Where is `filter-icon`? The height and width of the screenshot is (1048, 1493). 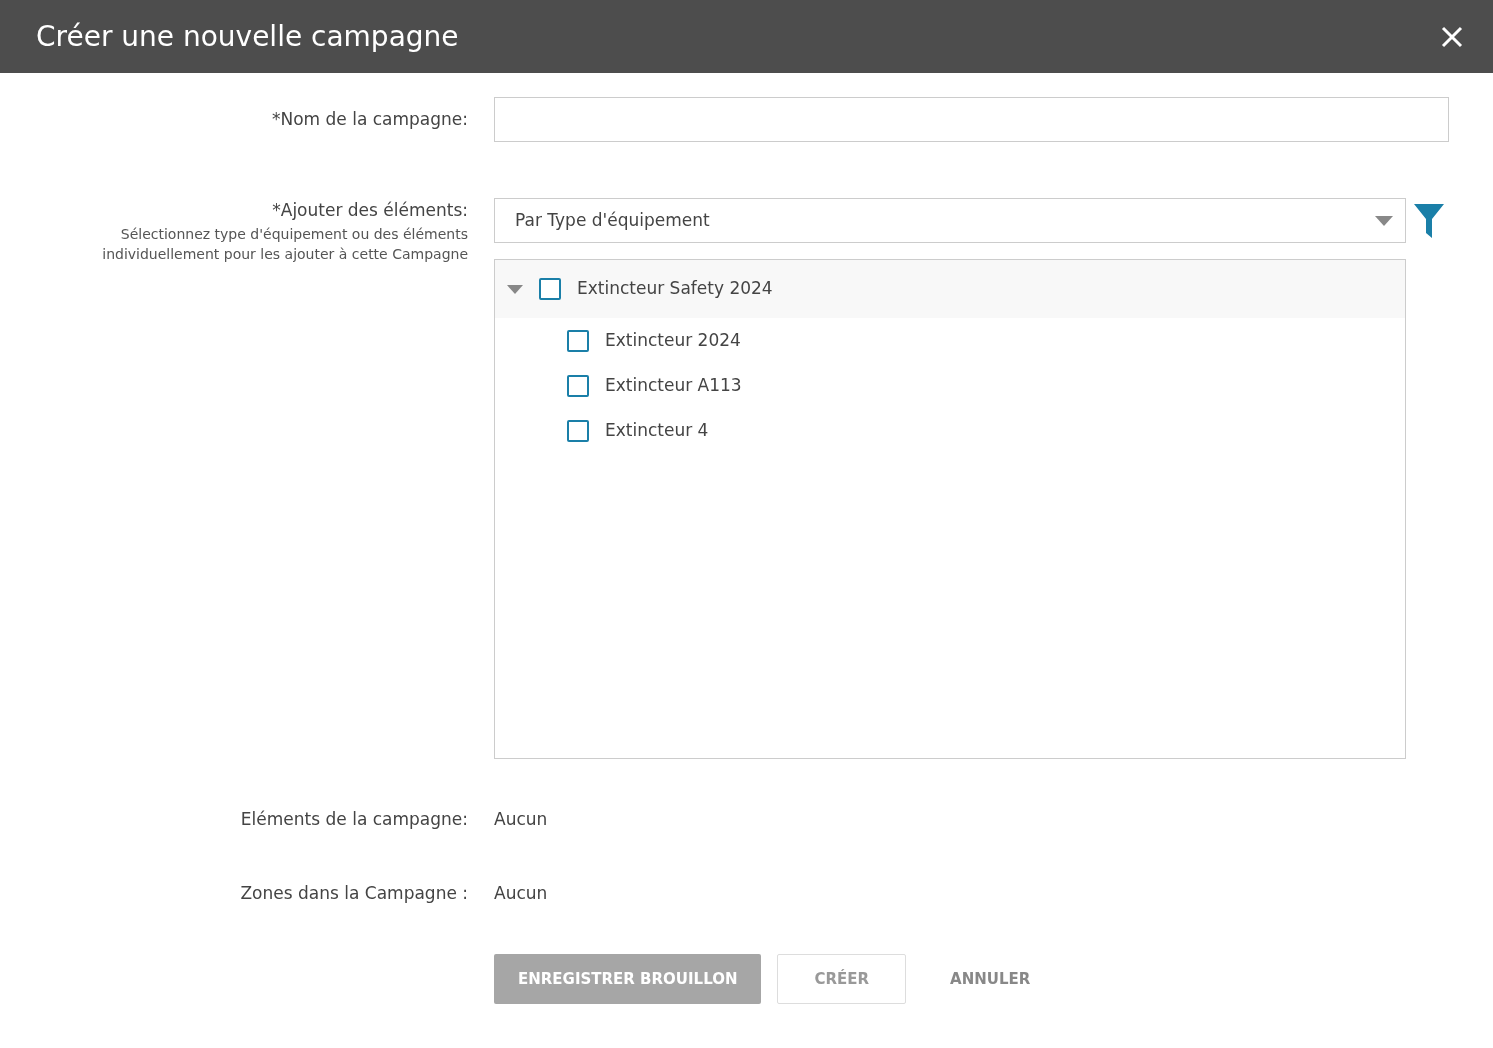
filter-icon is located at coordinates (1429, 220).